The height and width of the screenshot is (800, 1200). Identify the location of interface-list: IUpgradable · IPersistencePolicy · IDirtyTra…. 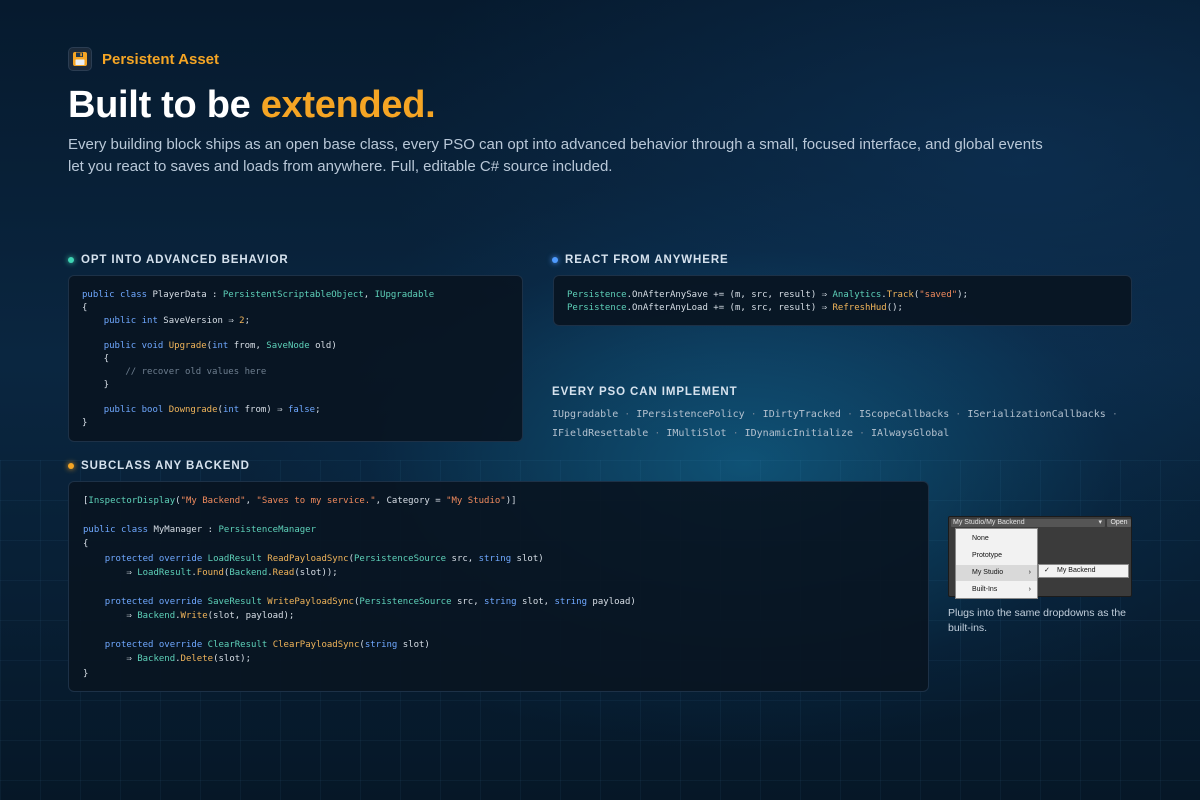
(852, 424).